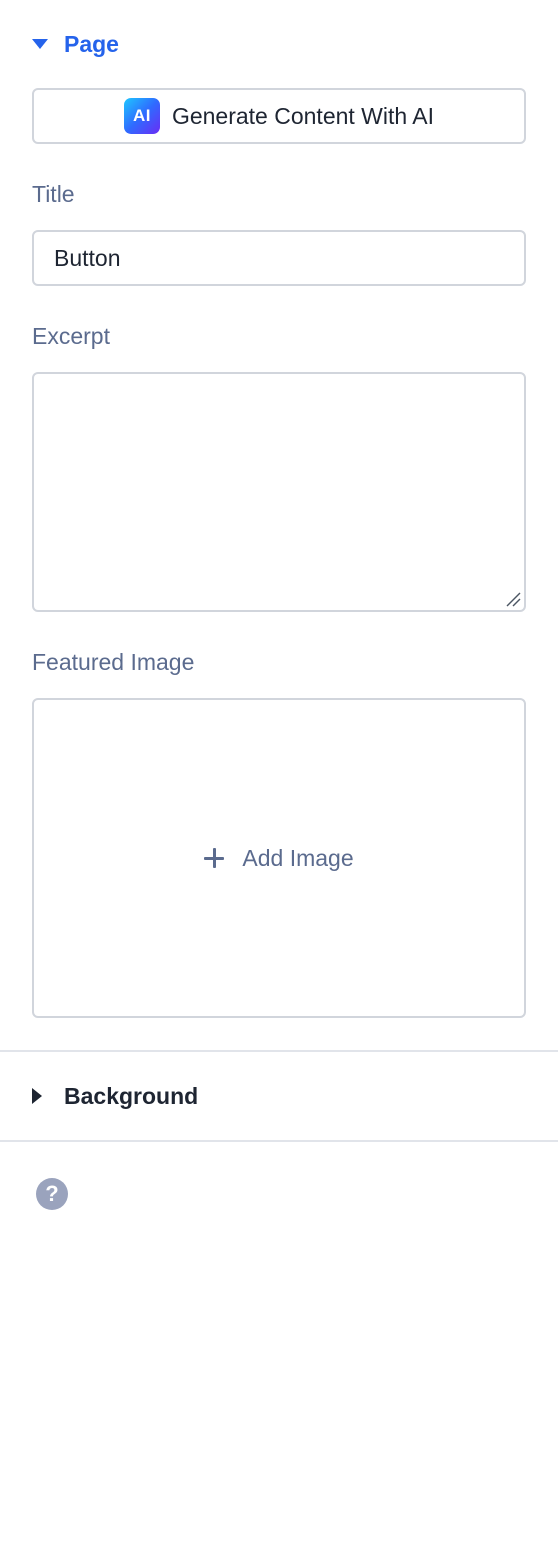 The height and width of the screenshot is (1548, 558). Describe the element at coordinates (40, 44) in the screenshot. I see `caret-down-icon` at that location.